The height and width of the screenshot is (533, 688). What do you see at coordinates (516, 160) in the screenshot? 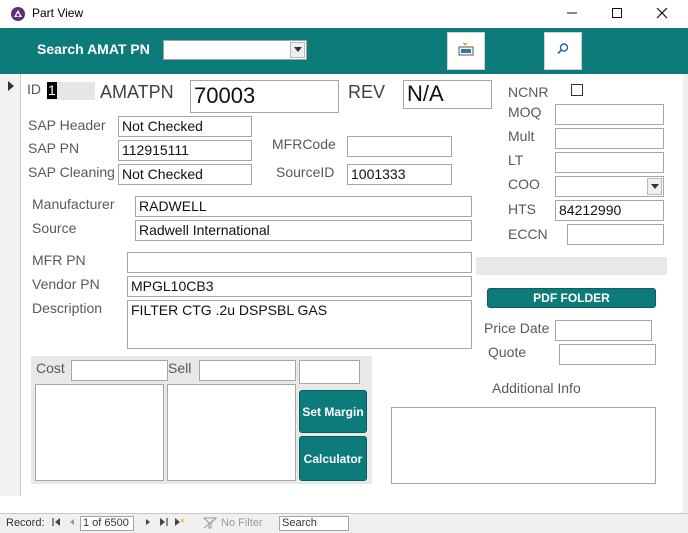
I see `lt-label: LT` at bounding box center [516, 160].